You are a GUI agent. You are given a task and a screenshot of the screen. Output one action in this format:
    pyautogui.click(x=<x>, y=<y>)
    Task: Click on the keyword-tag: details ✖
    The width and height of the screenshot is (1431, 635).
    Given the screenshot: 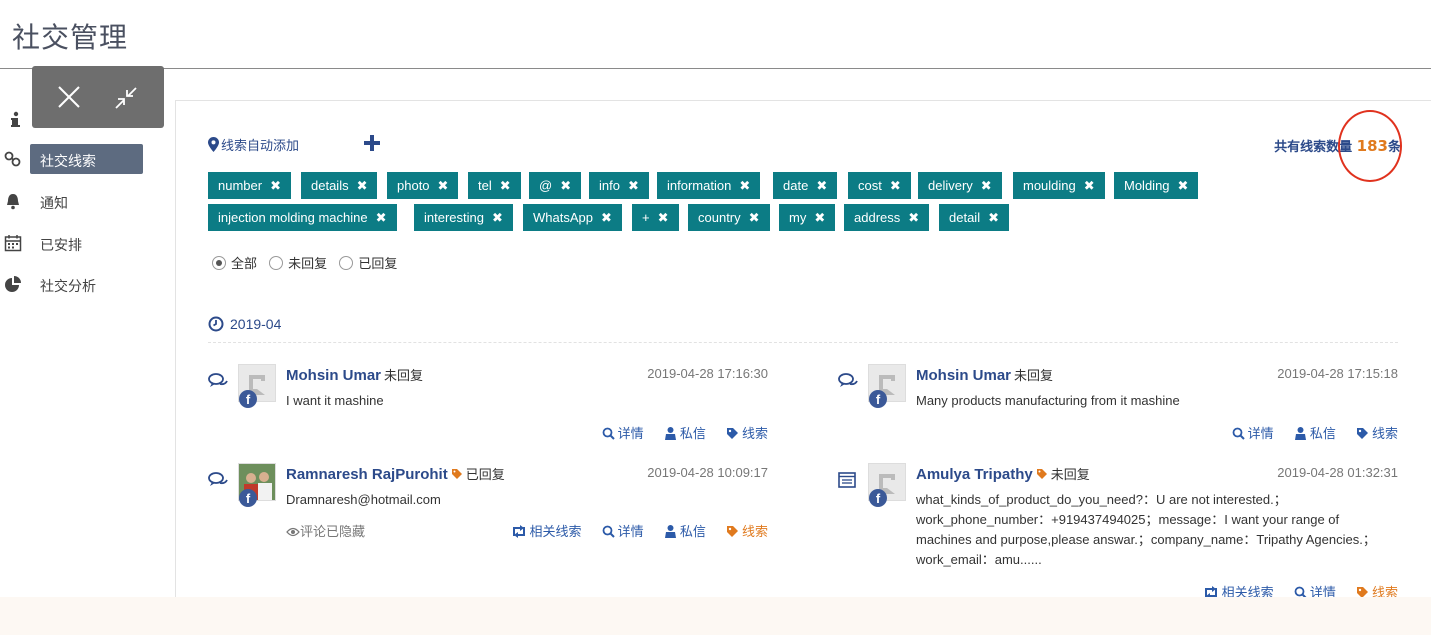 What is the action you would take?
    pyautogui.click(x=339, y=185)
    